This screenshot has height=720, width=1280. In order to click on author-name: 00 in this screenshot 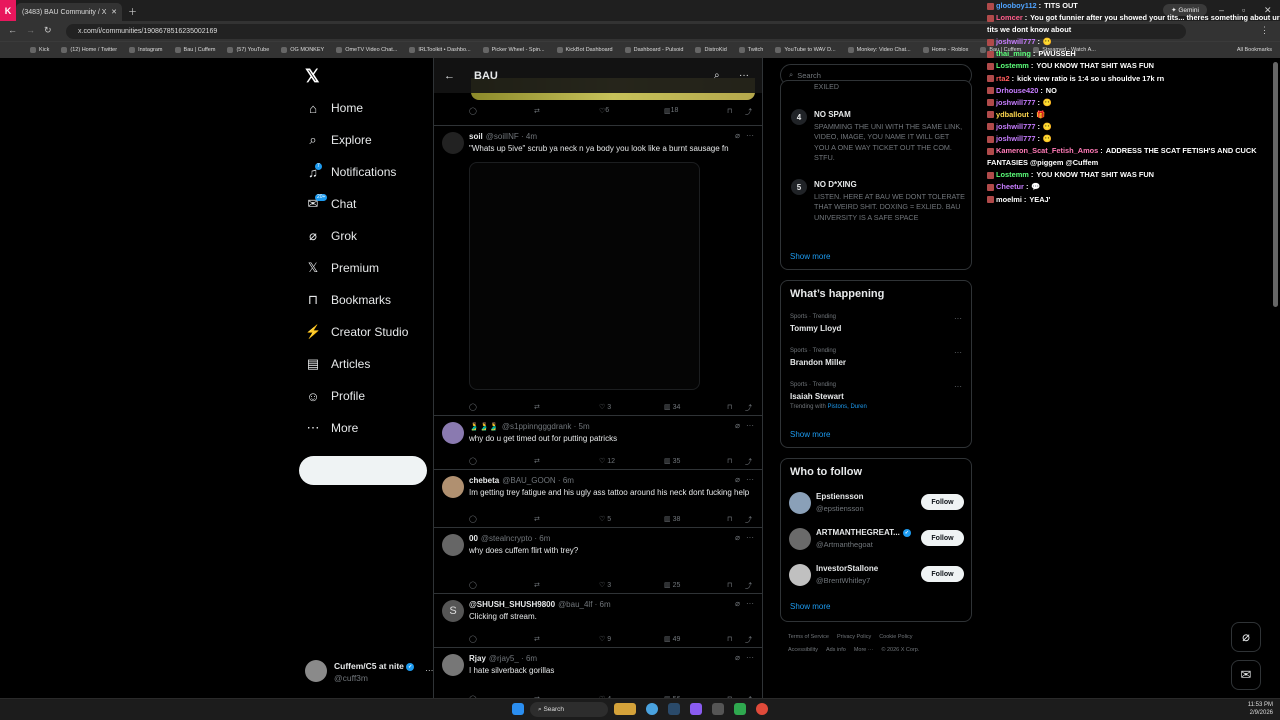, I will do `click(473, 538)`.